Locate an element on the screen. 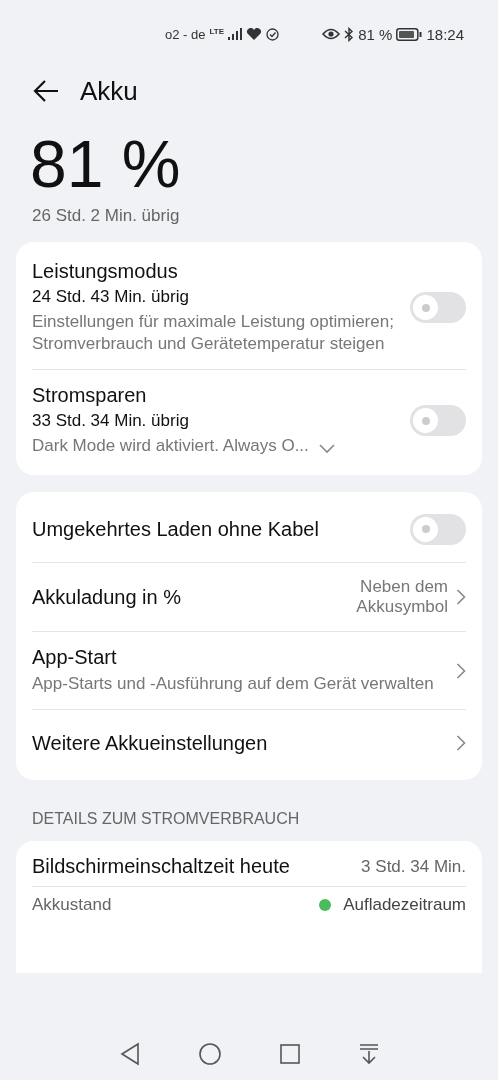 This screenshot has width=498, height=1080. carrier-name: o2 - de is located at coordinates (185, 34).